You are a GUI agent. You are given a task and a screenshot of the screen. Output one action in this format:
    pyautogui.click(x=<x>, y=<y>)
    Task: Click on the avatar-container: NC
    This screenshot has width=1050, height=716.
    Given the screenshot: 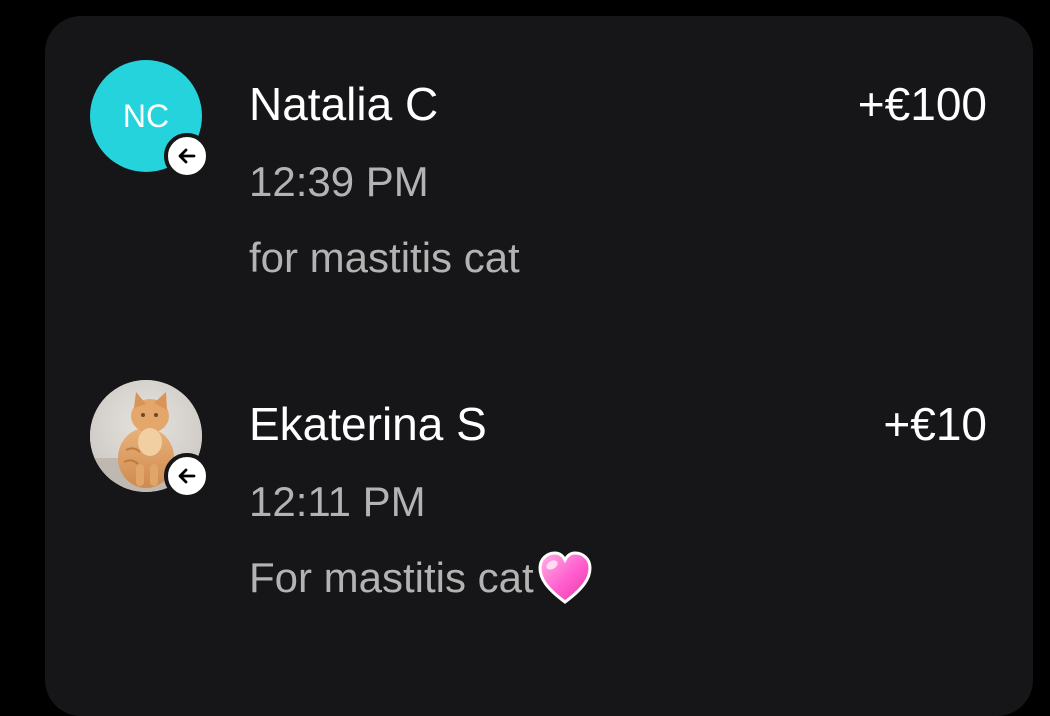 What is the action you would take?
    pyautogui.click(x=150, y=119)
    